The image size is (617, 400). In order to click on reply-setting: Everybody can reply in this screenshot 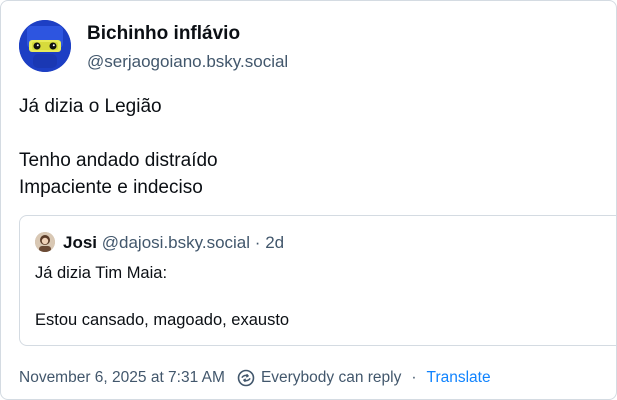, I will do `click(331, 378)`.